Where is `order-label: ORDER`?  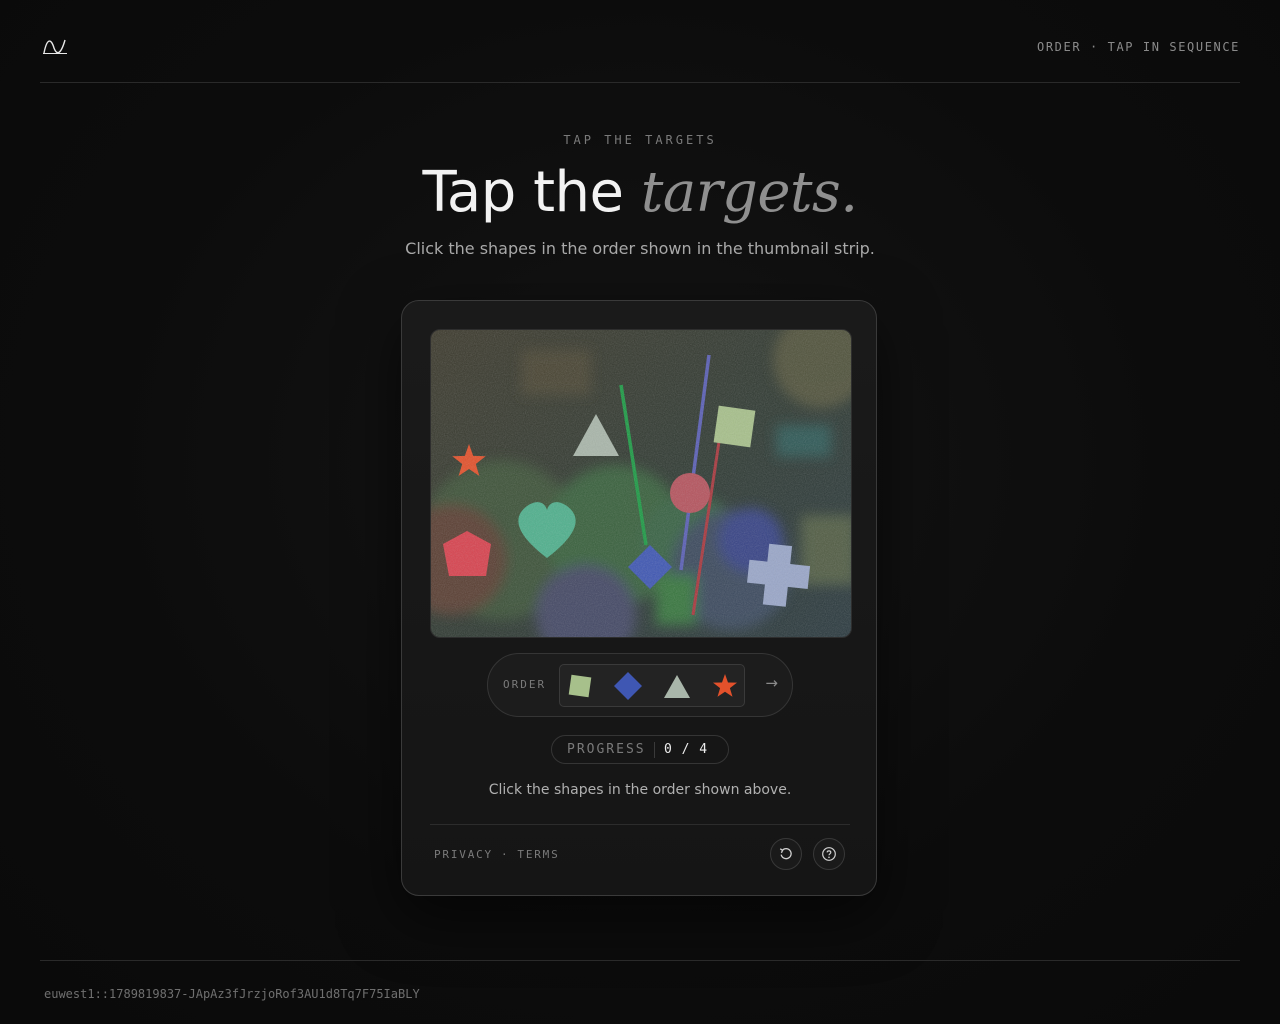 order-label: ORDER is located at coordinates (525, 684).